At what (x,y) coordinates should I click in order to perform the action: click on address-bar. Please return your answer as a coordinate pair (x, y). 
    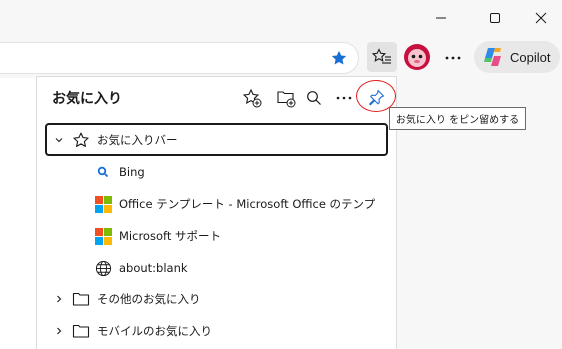
    Looking at the image, I should click on (179, 58).